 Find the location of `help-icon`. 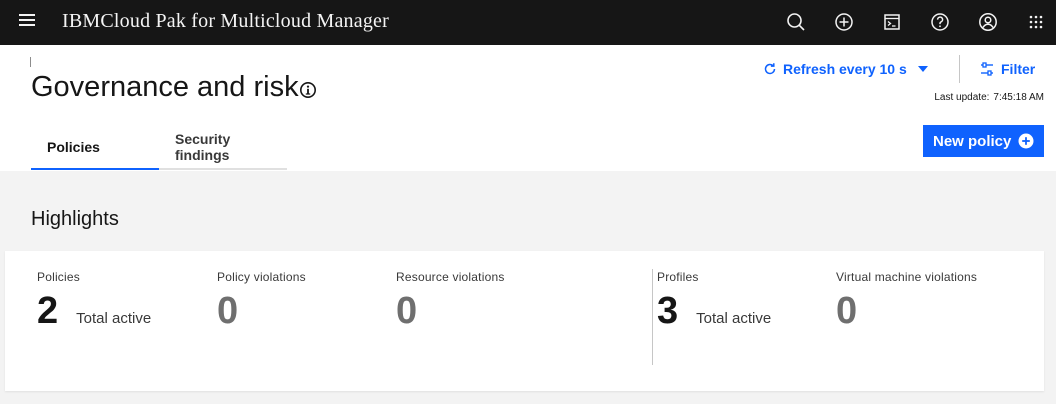

help-icon is located at coordinates (940, 22).